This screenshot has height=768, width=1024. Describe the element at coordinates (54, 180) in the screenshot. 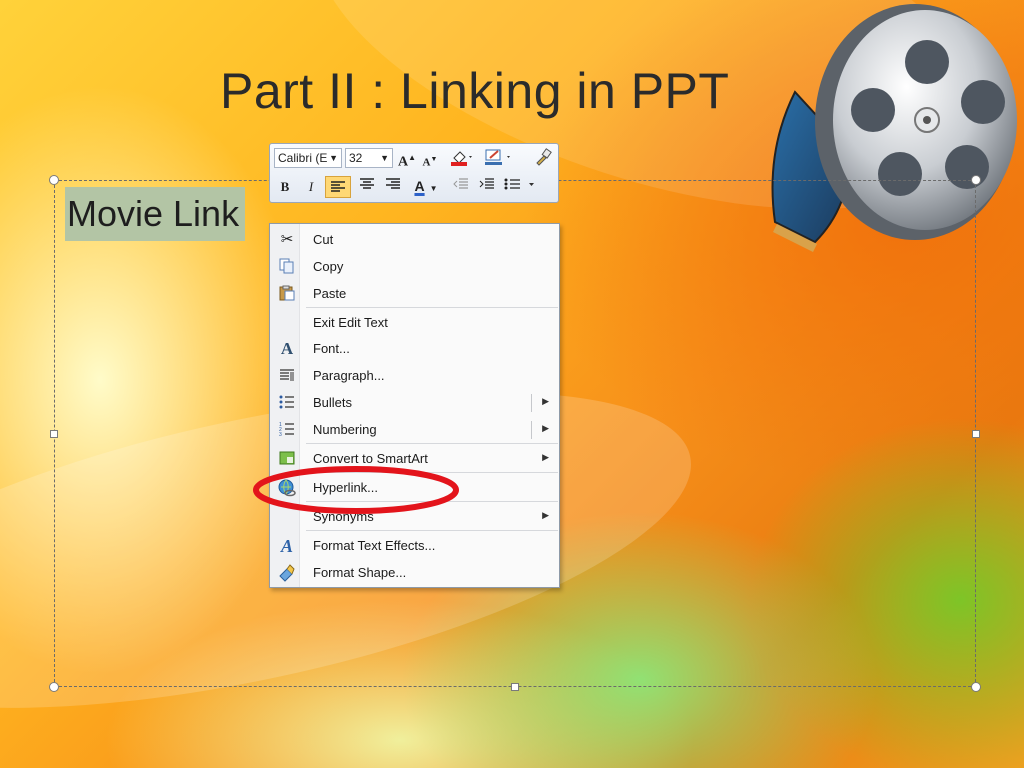

I see `resize-handle-top-left` at that location.